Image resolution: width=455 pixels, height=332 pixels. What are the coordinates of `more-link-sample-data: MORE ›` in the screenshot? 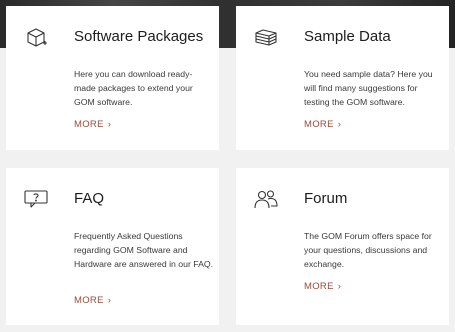 It's located at (322, 125).